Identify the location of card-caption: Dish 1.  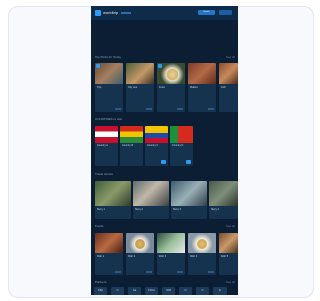
(101, 256).